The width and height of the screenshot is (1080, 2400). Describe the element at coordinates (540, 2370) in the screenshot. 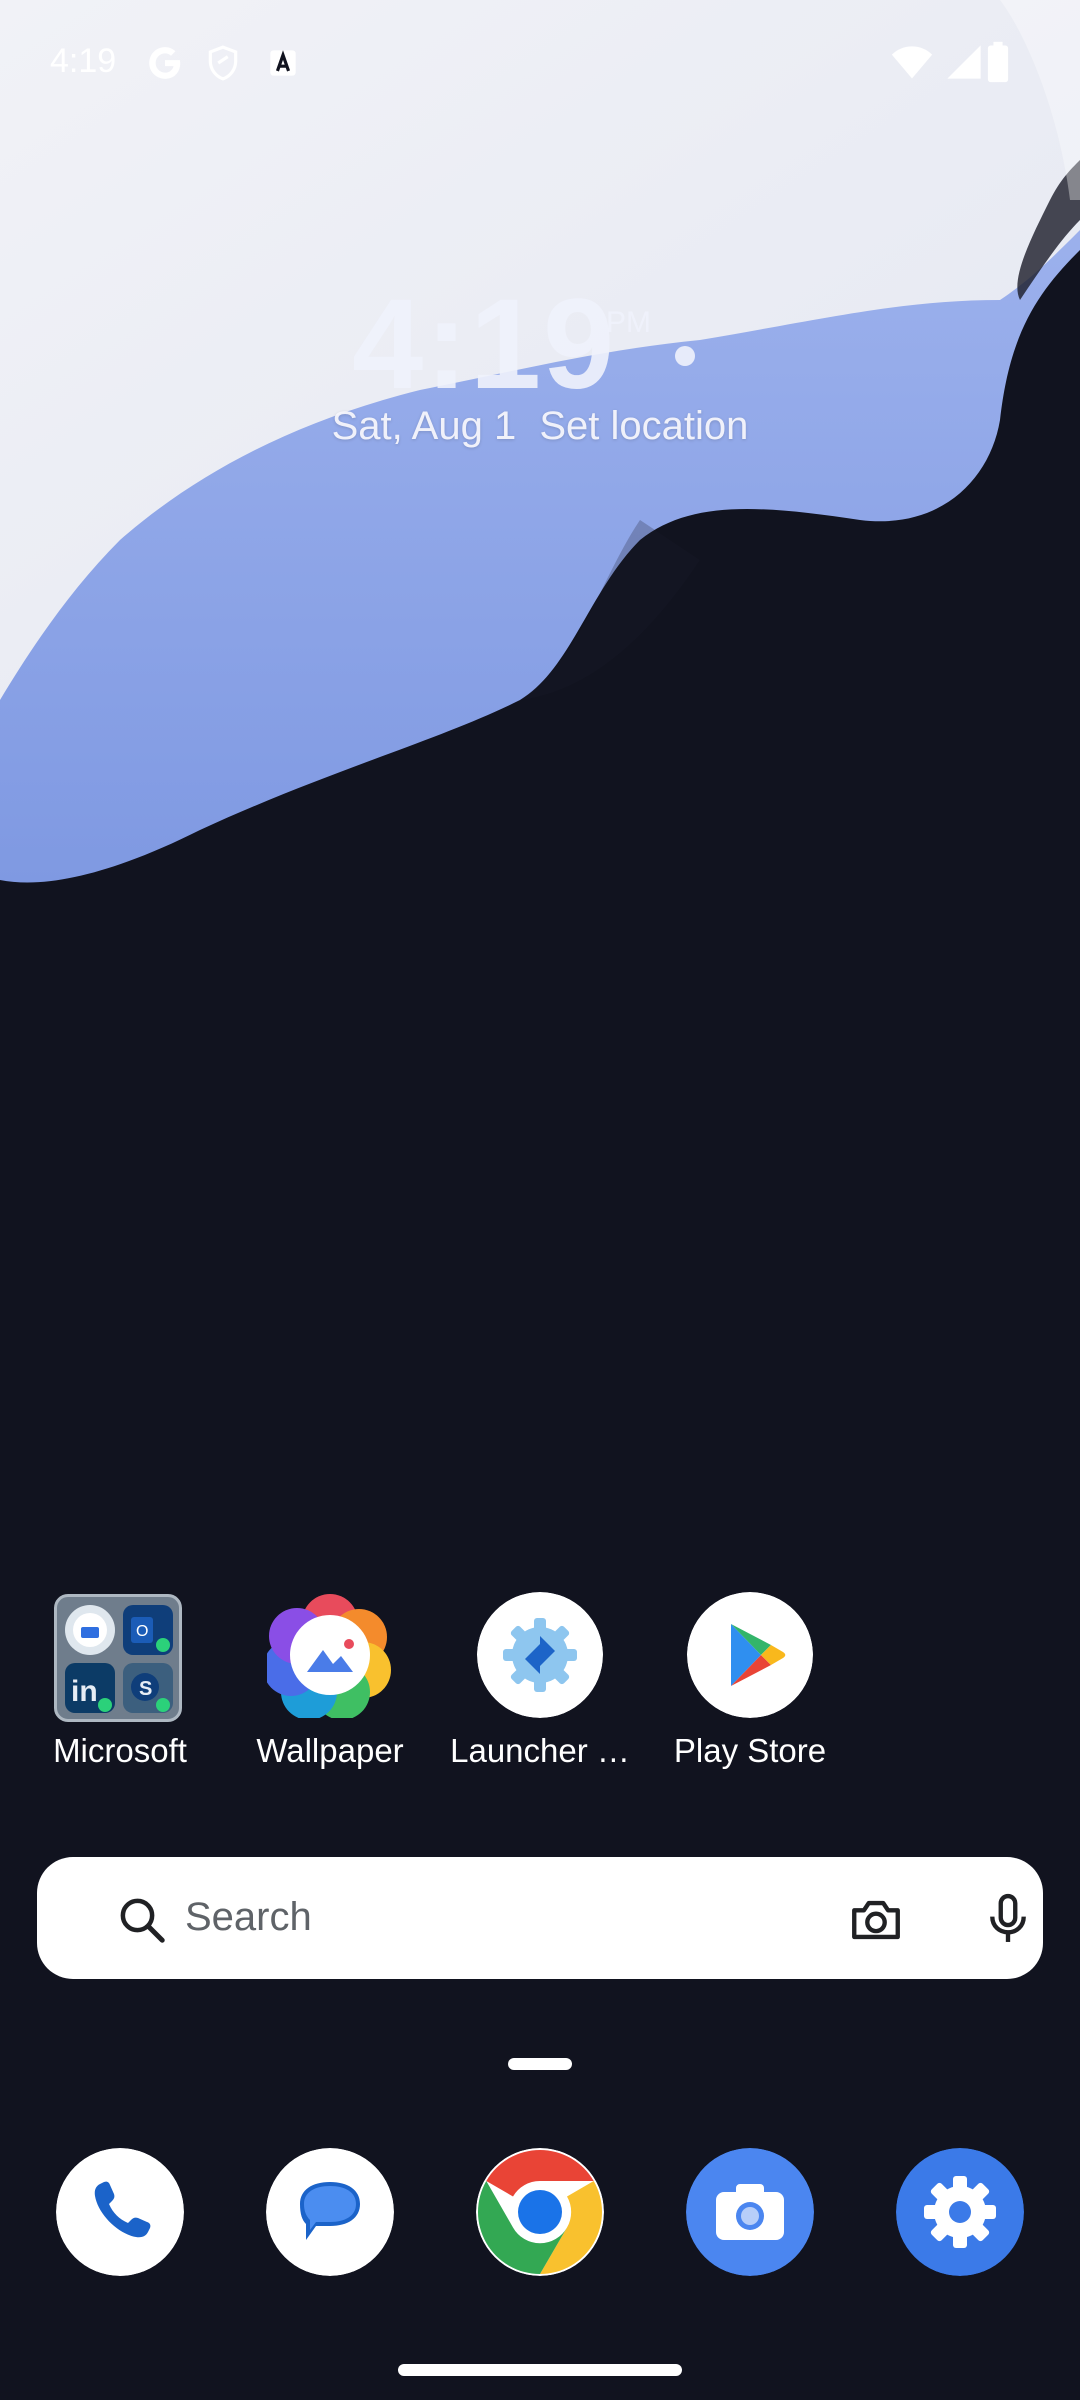

I see `gesture-nav-bar` at that location.